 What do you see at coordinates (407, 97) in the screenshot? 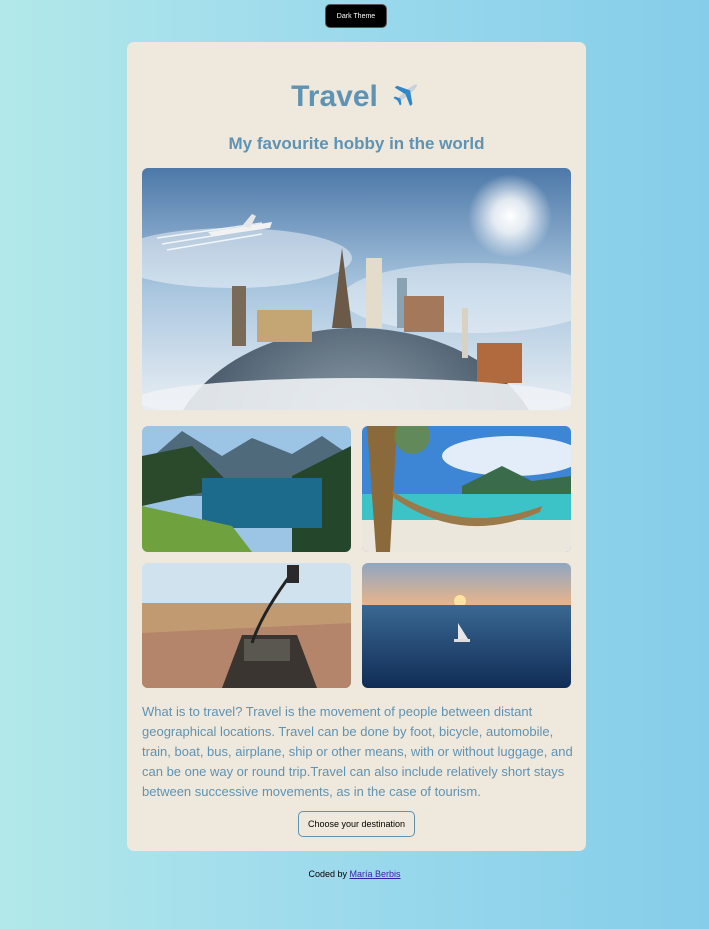
I see `airplane-icon` at bounding box center [407, 97].